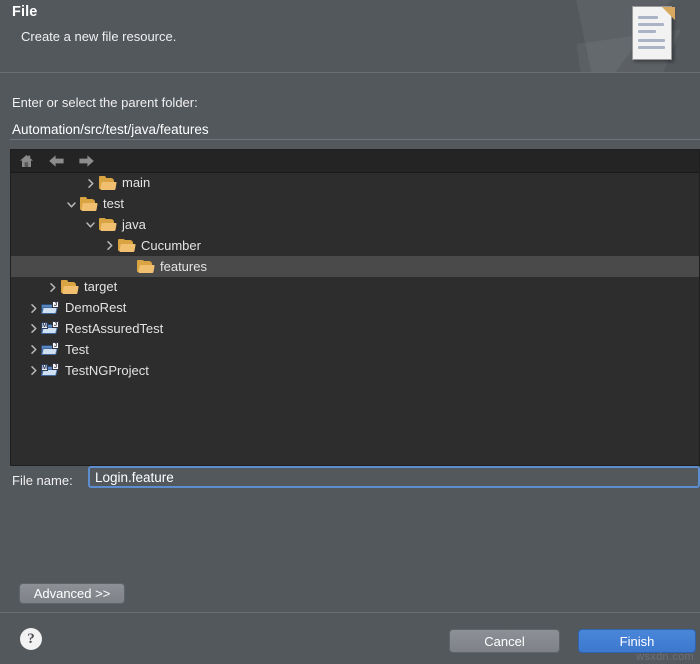 Image resolution: width=700 pixels, height=664 pixels. I want to click on tree-row: features, so click(355, 266).